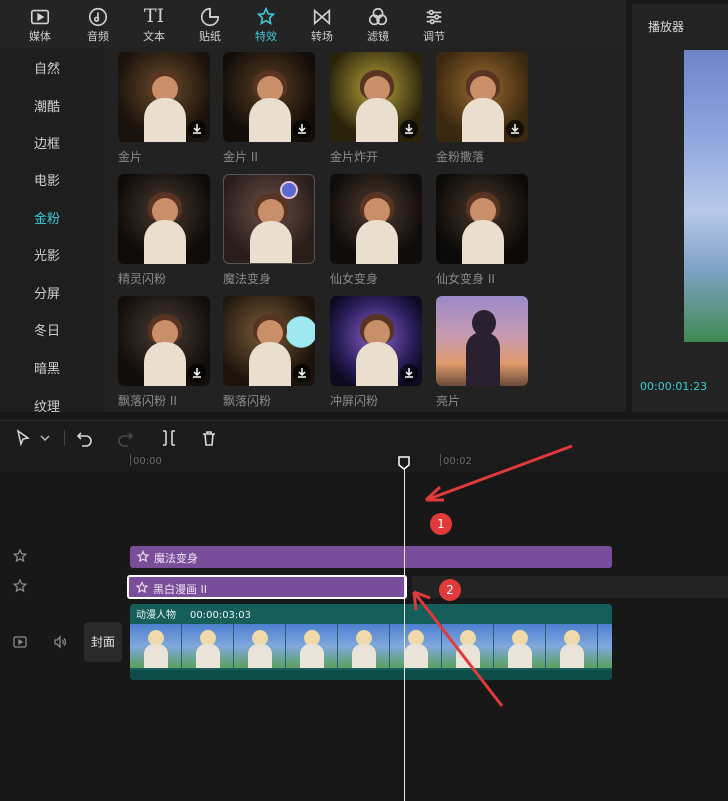  I want to click on split-button, so click(169, 438).